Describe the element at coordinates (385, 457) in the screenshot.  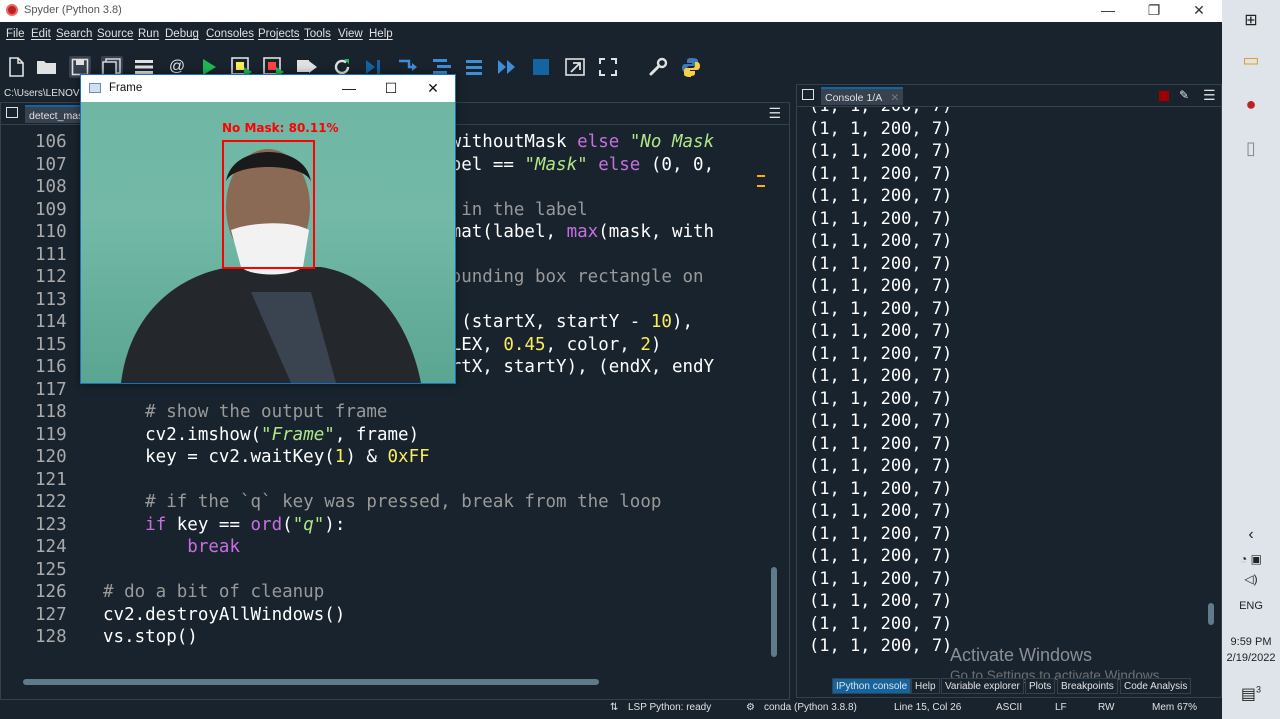
I see `code-line: 120 key = cv2.waitKey(1) & 0xFF` at that location.